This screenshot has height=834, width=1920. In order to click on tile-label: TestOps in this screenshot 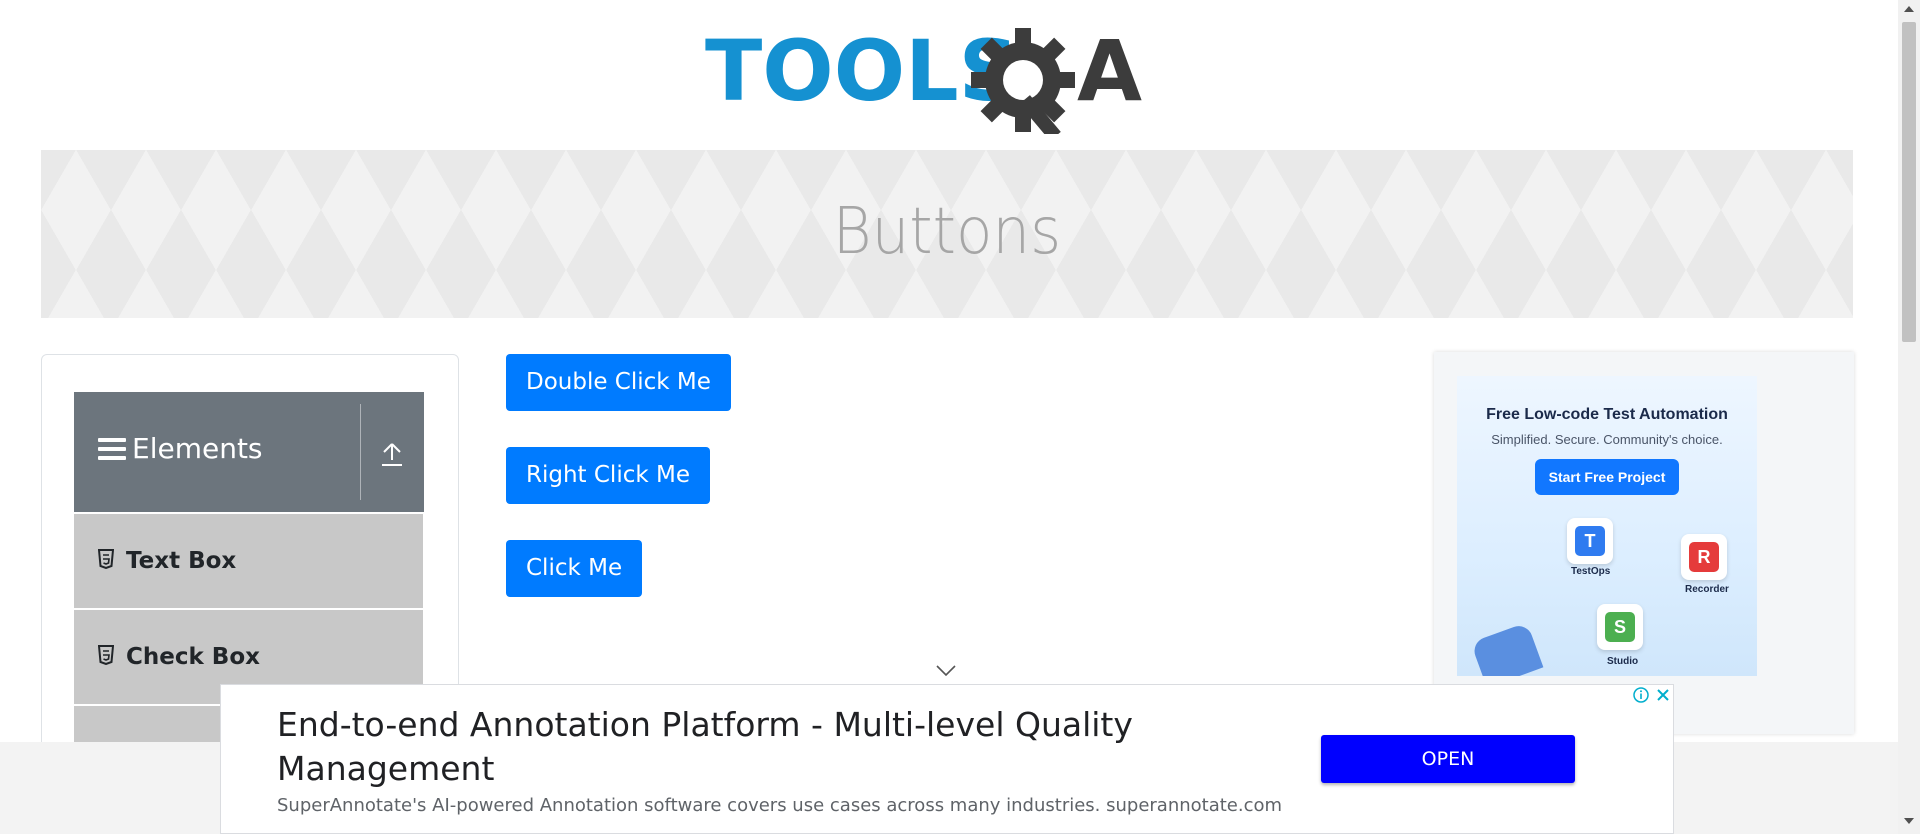, I will do `click(1591, 571)`.